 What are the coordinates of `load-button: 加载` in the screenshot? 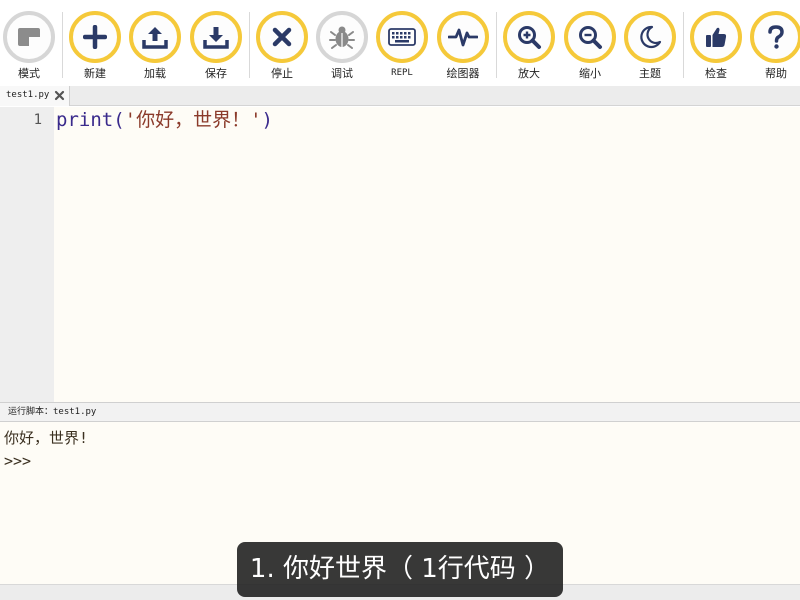 It's located at (155, 47).